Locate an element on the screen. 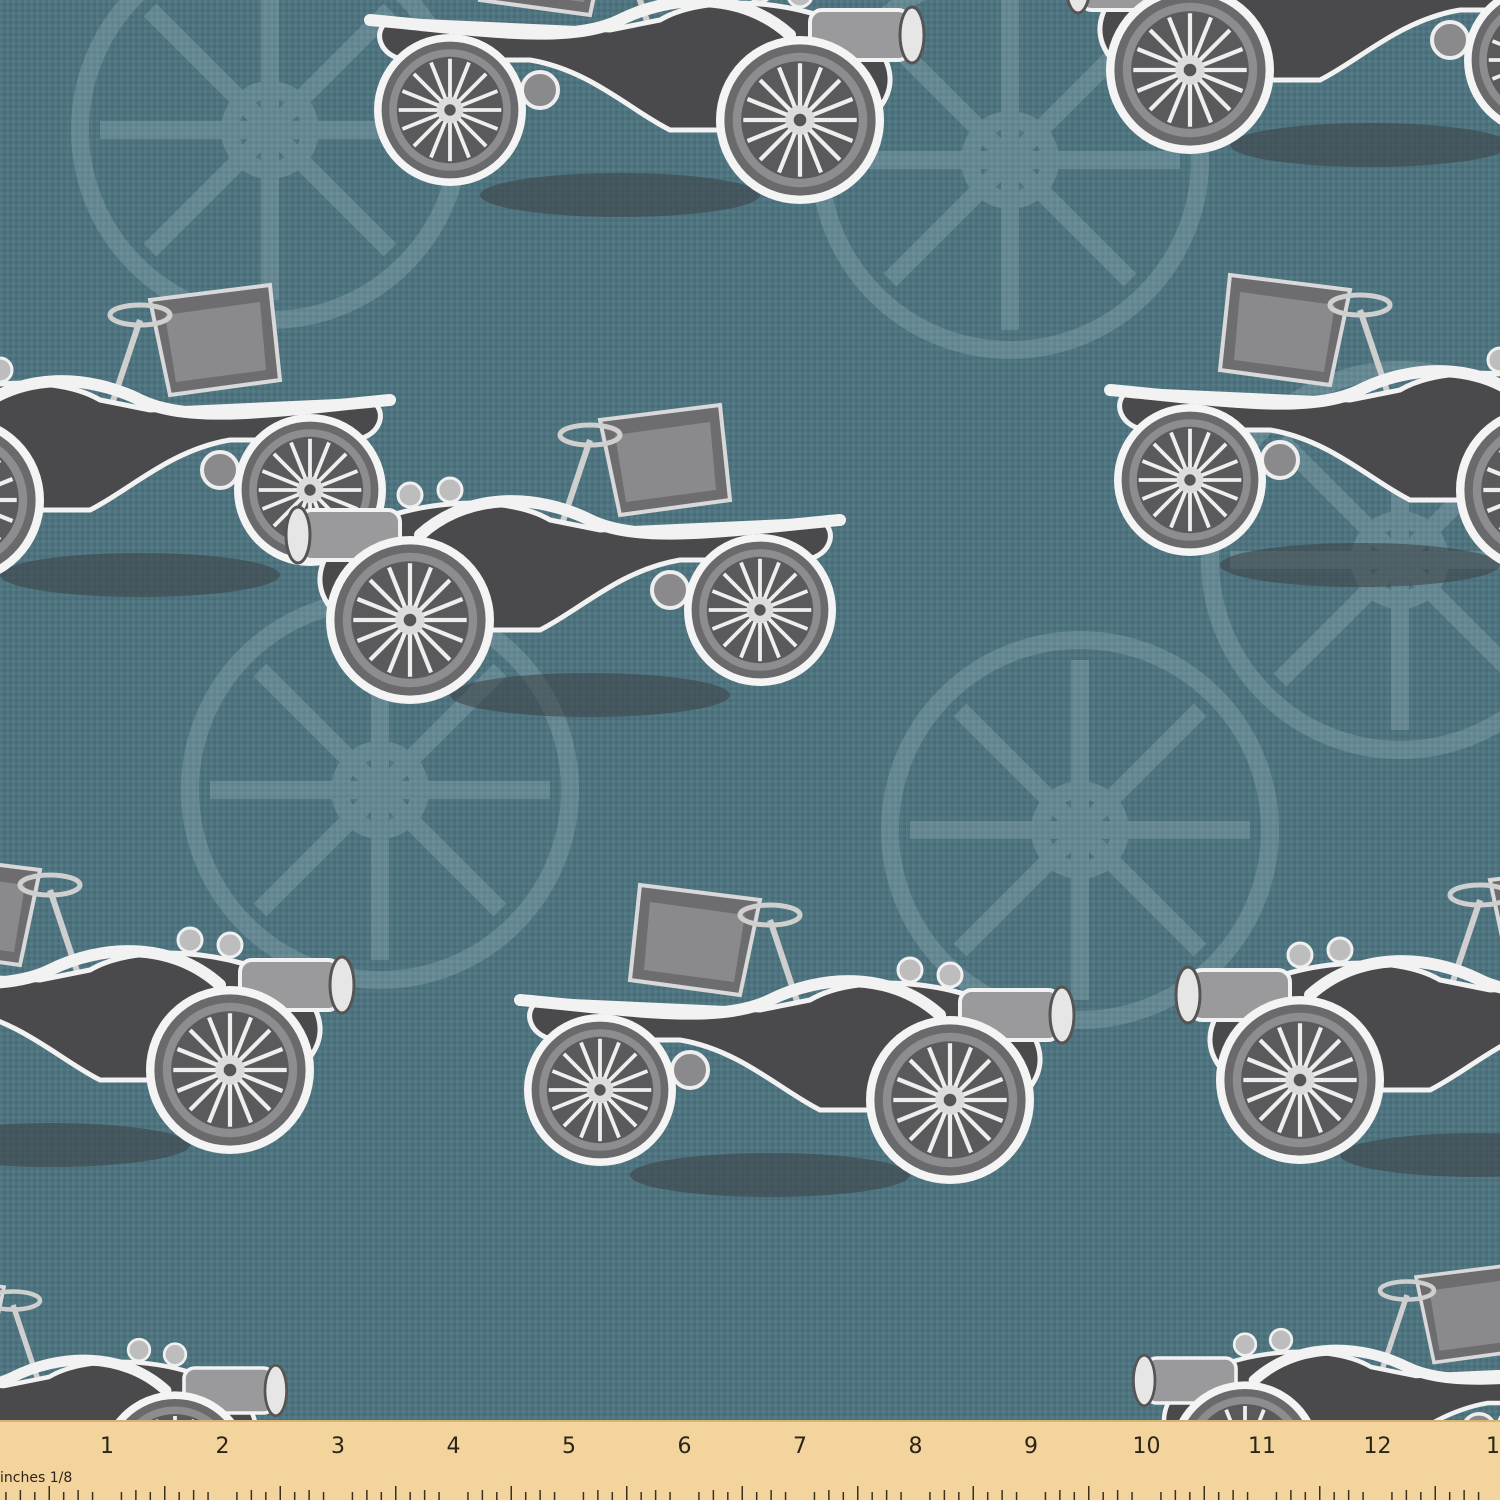 This screenshot has width=1500, height=1500. ruler-number: 9 is located at coordinates (1031, 1446).